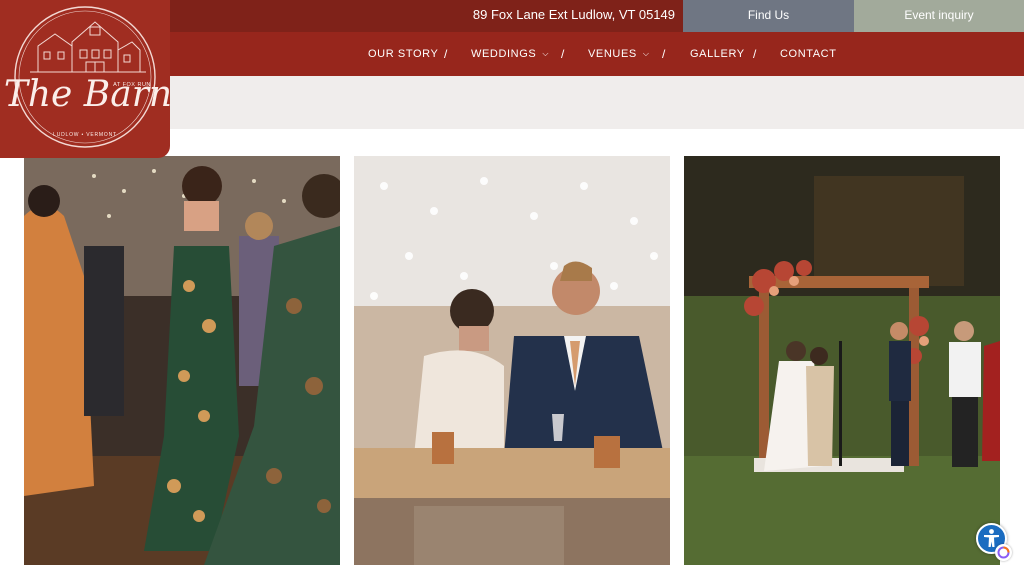  What do you see at coordinates (612, 54) in the screenshot?
I see `nav-venues-label: VENUES` at bounding box center [612, 54].